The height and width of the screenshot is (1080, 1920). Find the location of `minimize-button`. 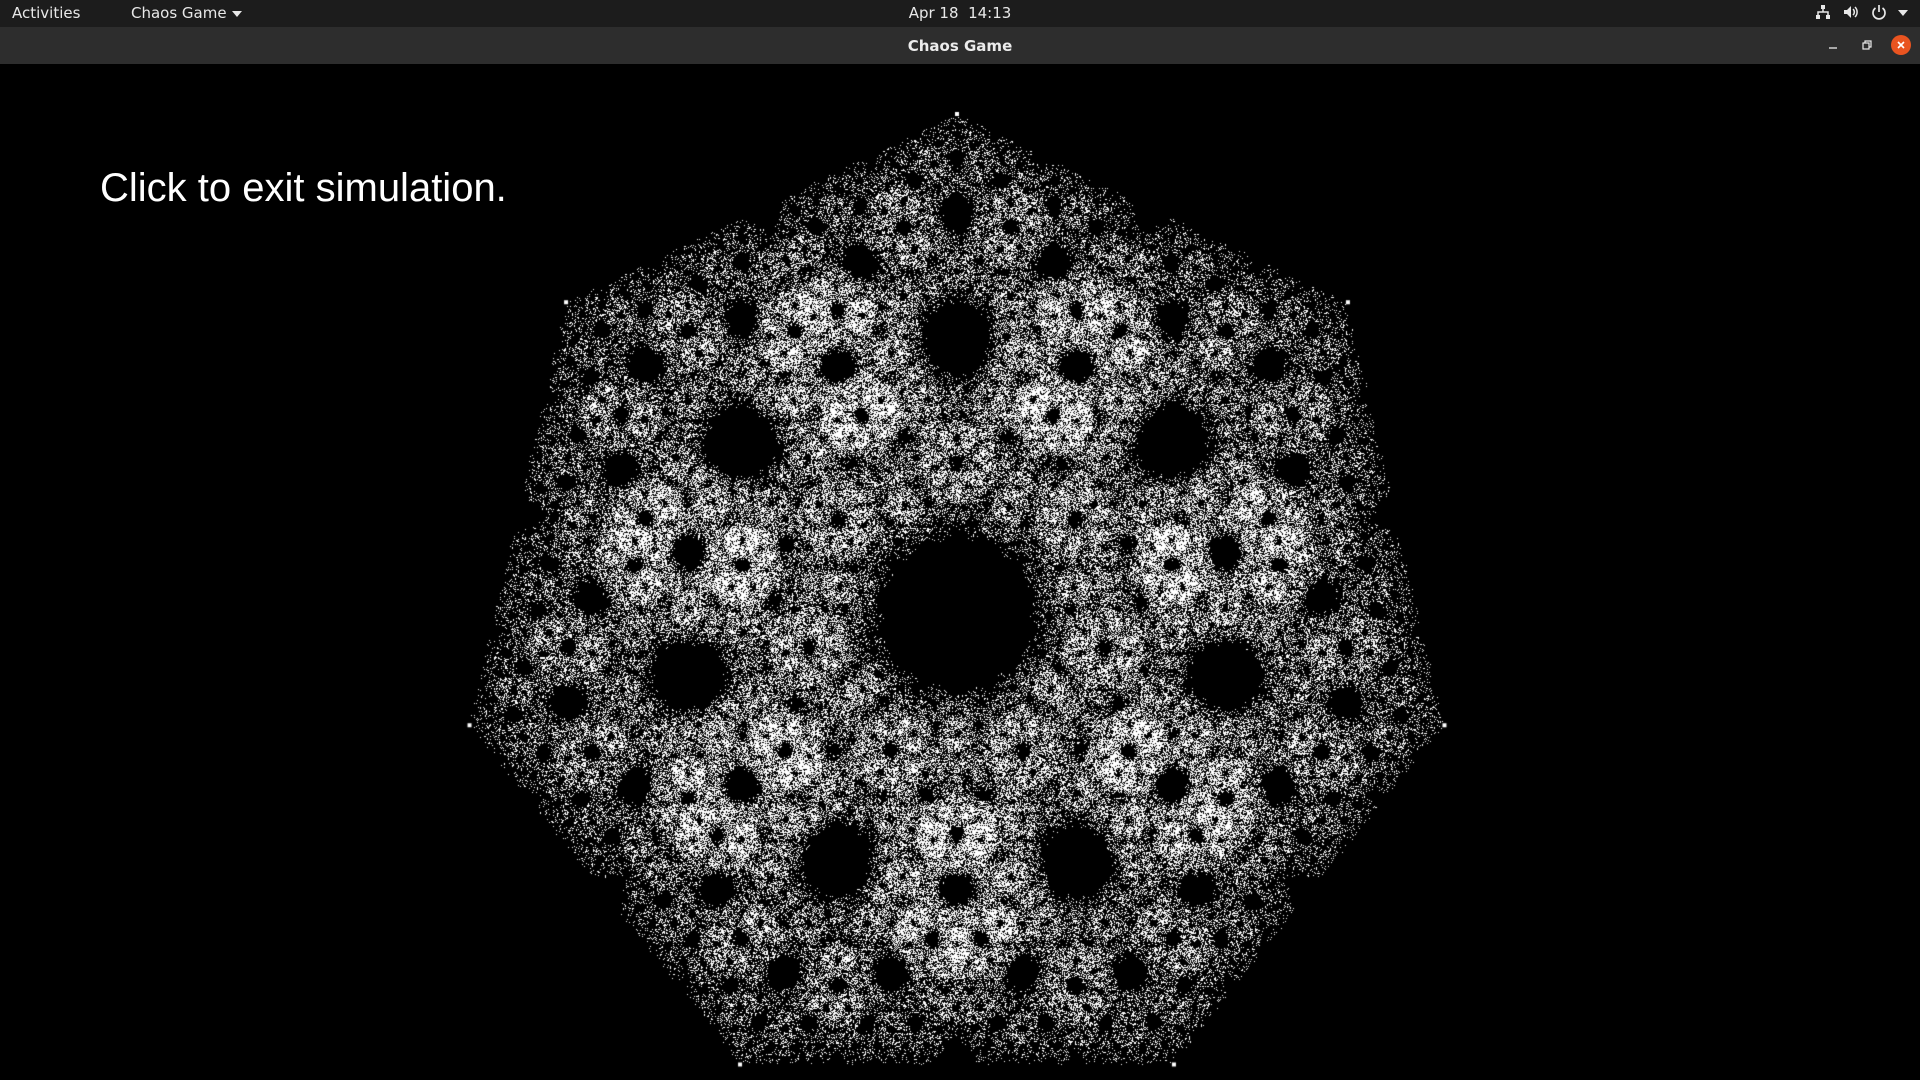

minimize-button is located at coordinates (1833, 45).